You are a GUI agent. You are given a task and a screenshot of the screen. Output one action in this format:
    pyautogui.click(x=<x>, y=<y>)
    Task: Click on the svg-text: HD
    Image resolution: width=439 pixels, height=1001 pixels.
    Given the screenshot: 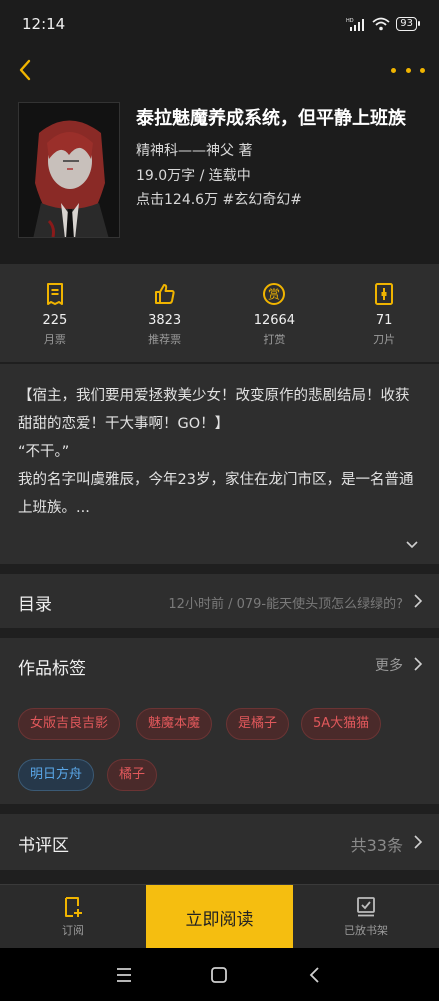 What is the action you would take?
    pyautogui.click(x=350, y=21)
    